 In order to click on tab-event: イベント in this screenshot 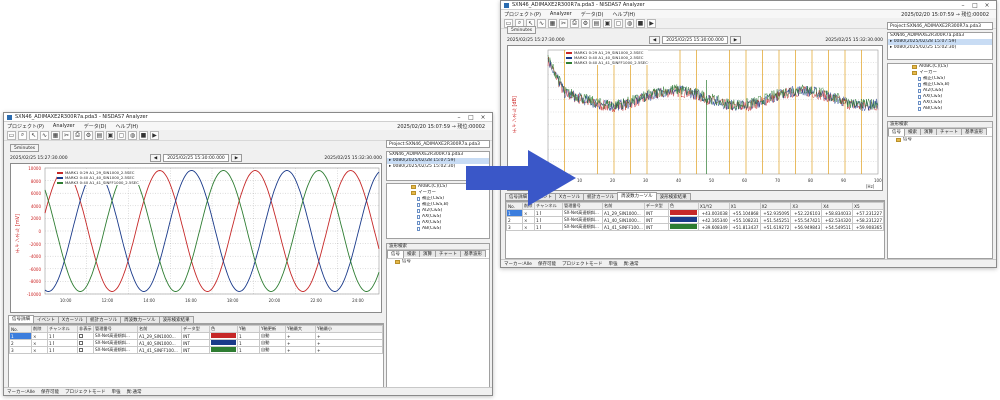, I will do `click(46, 319)`.